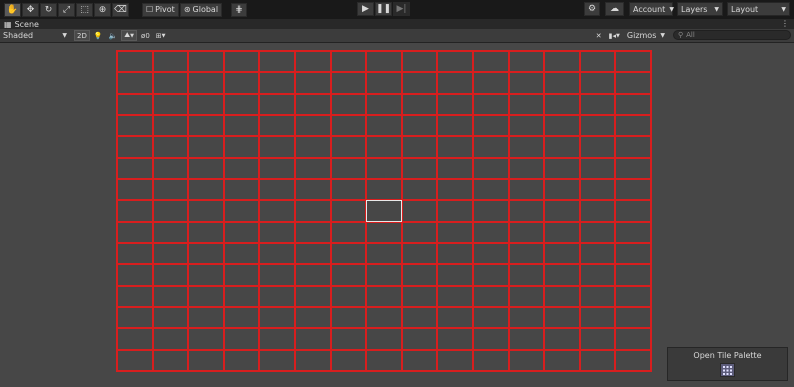 This screenshot has height=387, width=794. I want to click on transform-tool-button: ⊕, so click(102, 9).